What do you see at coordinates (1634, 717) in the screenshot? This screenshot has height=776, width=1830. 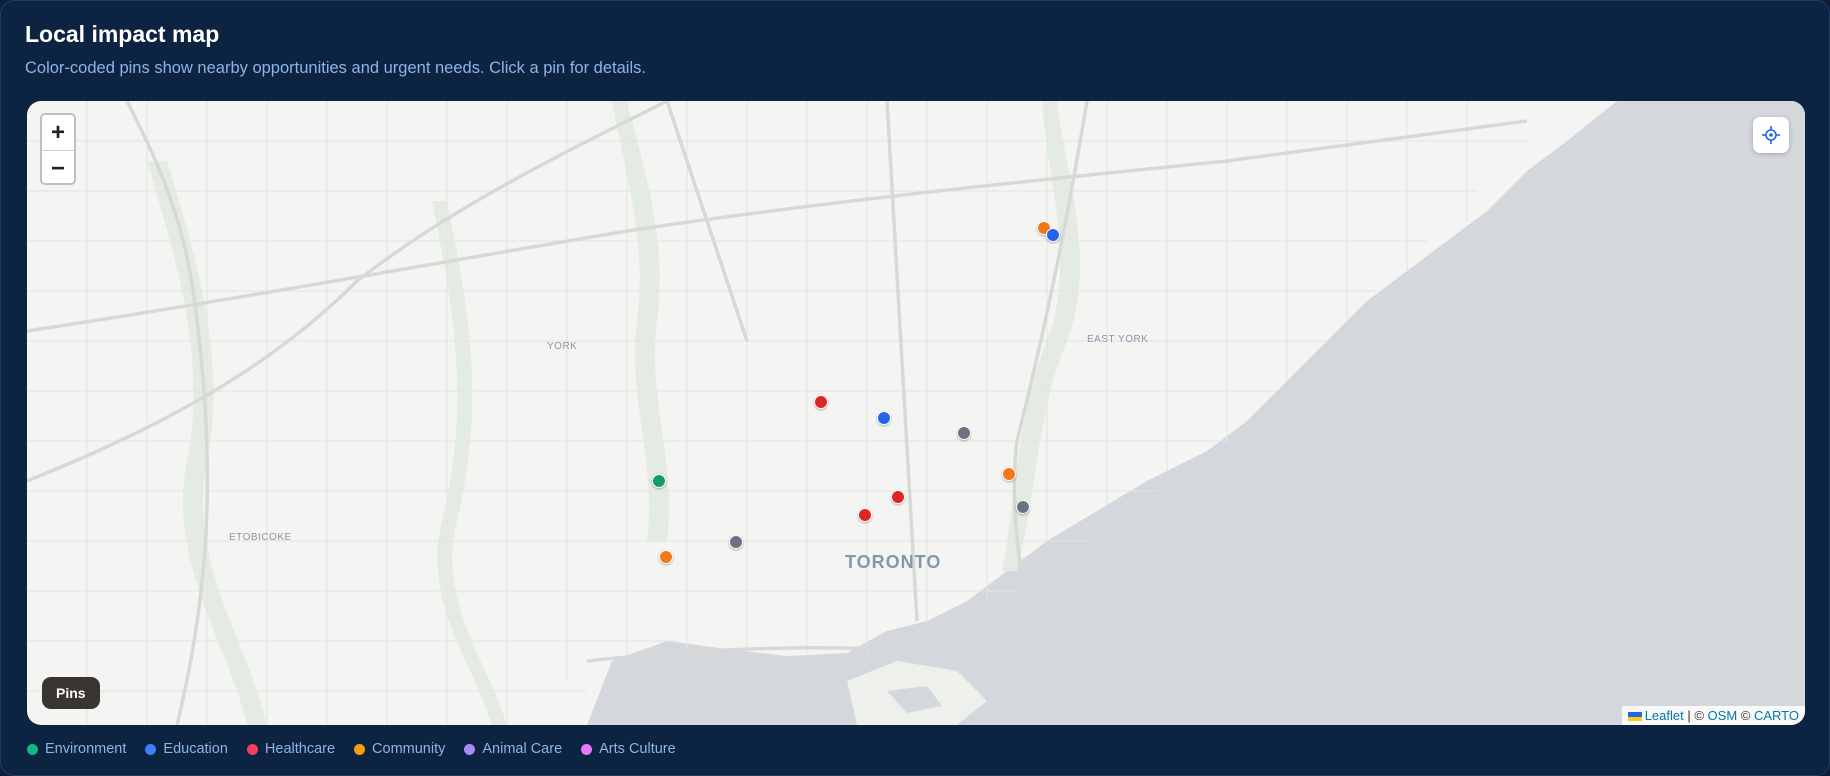 I see `ukraine-flag-icon` at bounding box center [1634, 717].